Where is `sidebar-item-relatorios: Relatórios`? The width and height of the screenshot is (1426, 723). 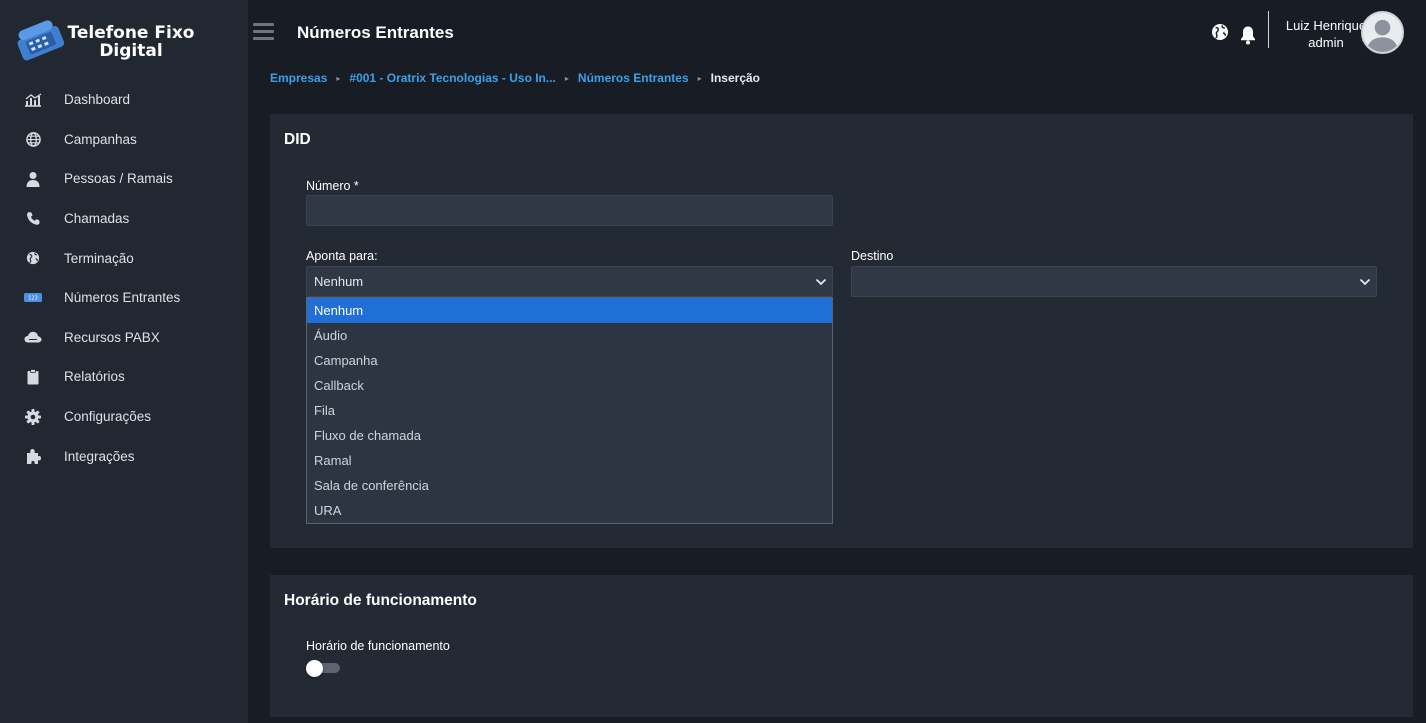
sidebar-item-relatorios: Relatórios is located at coordinates (124, 377).